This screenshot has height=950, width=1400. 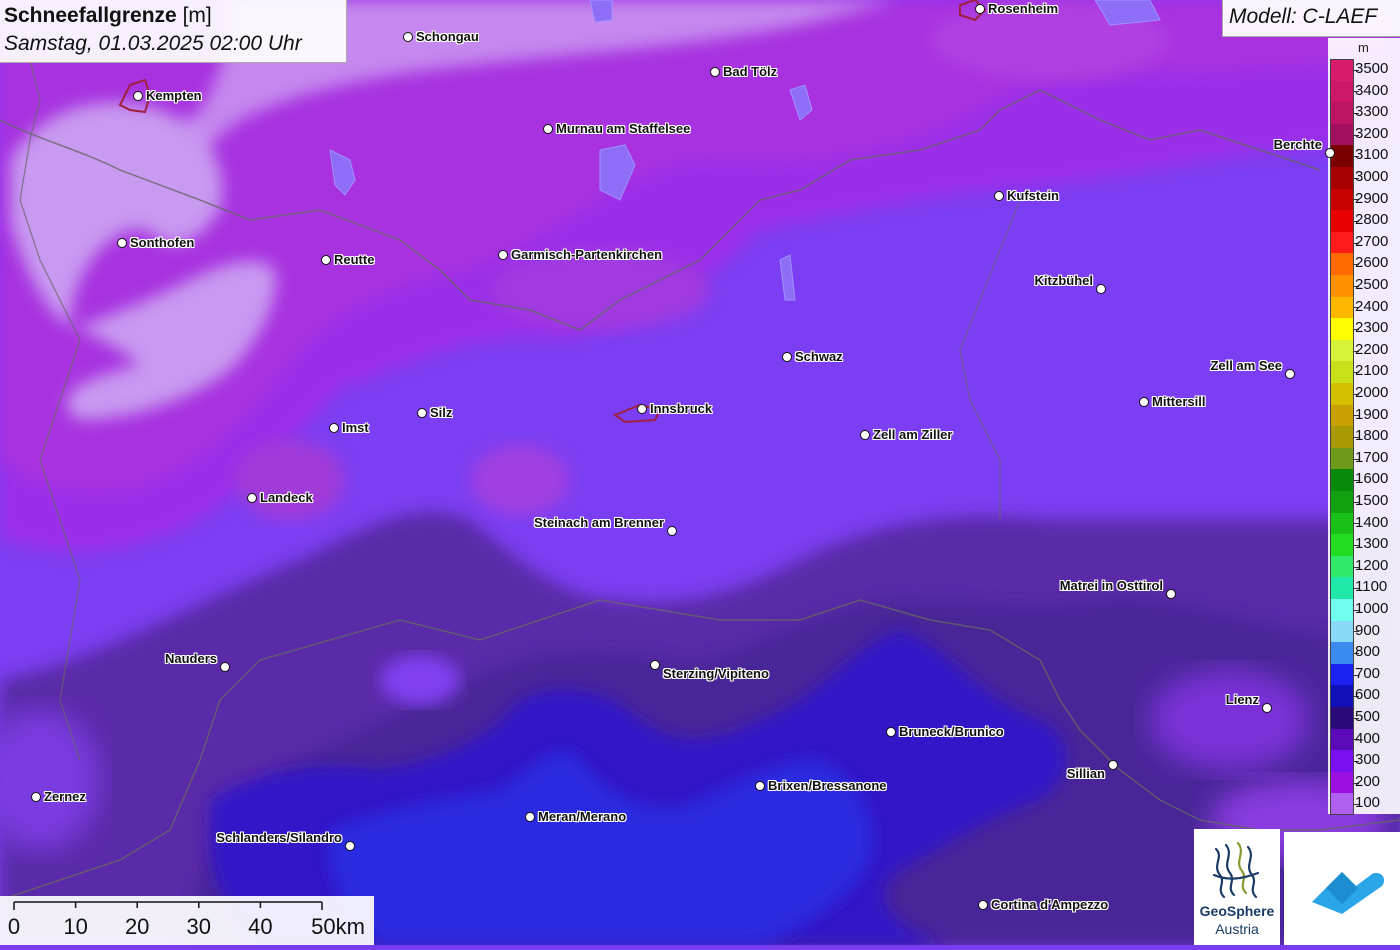 I want to click on town-name: Matrei in Osttirol, so click(x=1111, y=585).